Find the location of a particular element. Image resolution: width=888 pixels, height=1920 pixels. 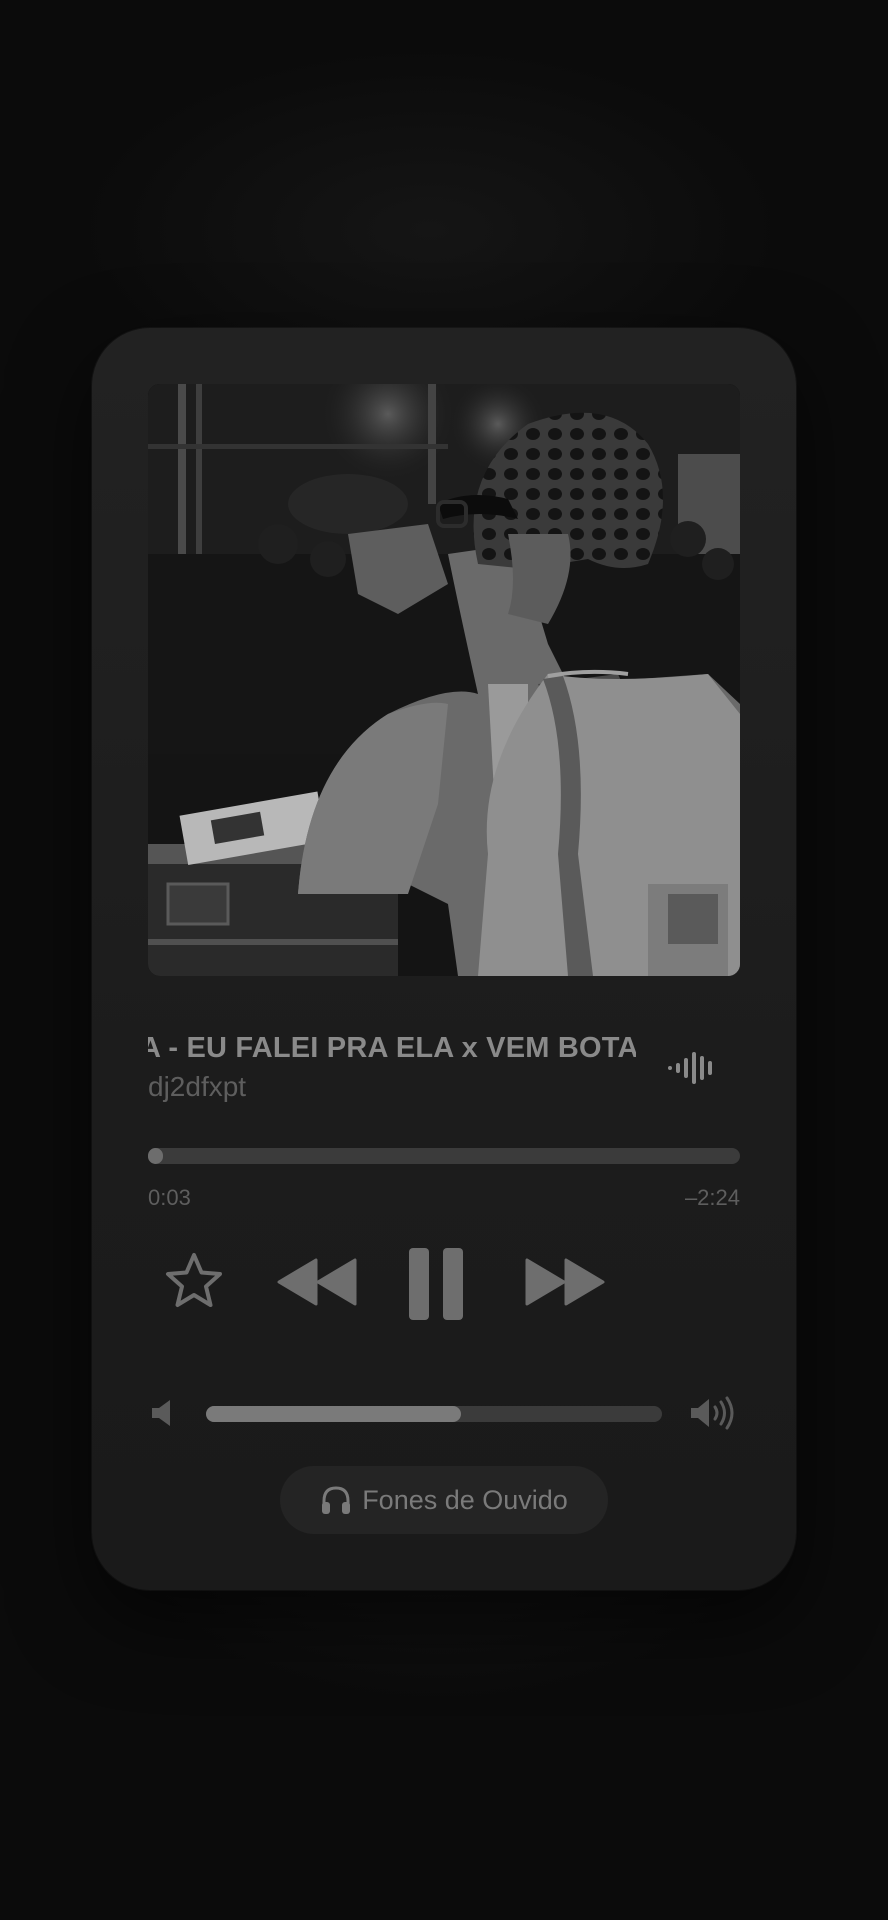

rewind-button is located at coordinates (317, 1282).